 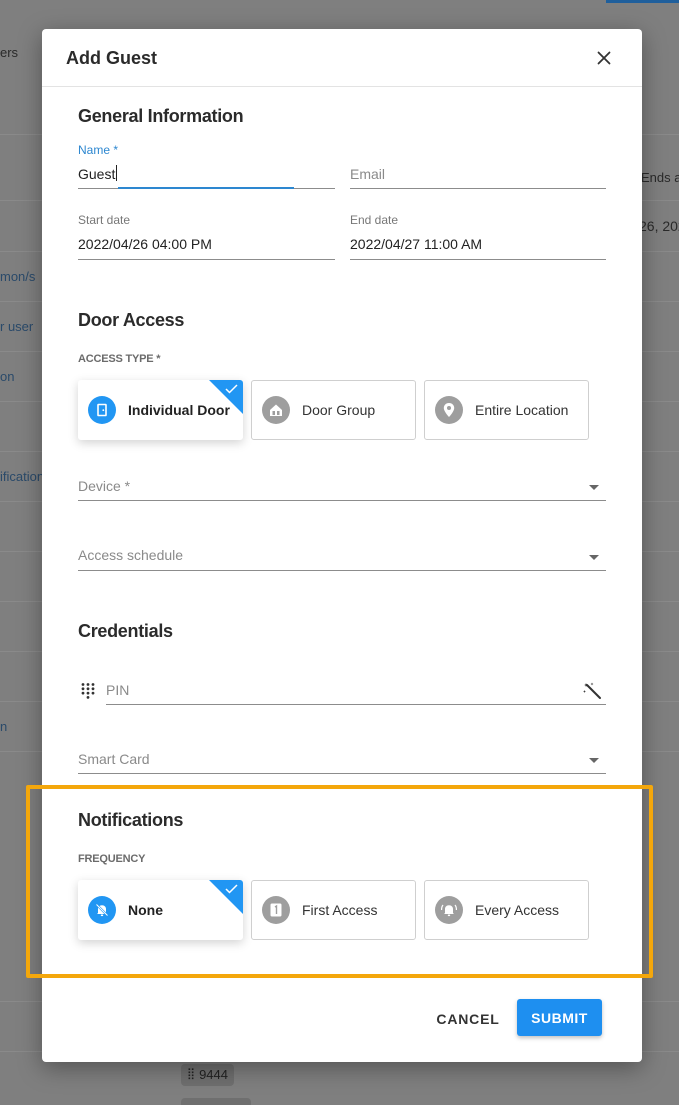 I want to click on text-caret, so click(x=116, y=173).